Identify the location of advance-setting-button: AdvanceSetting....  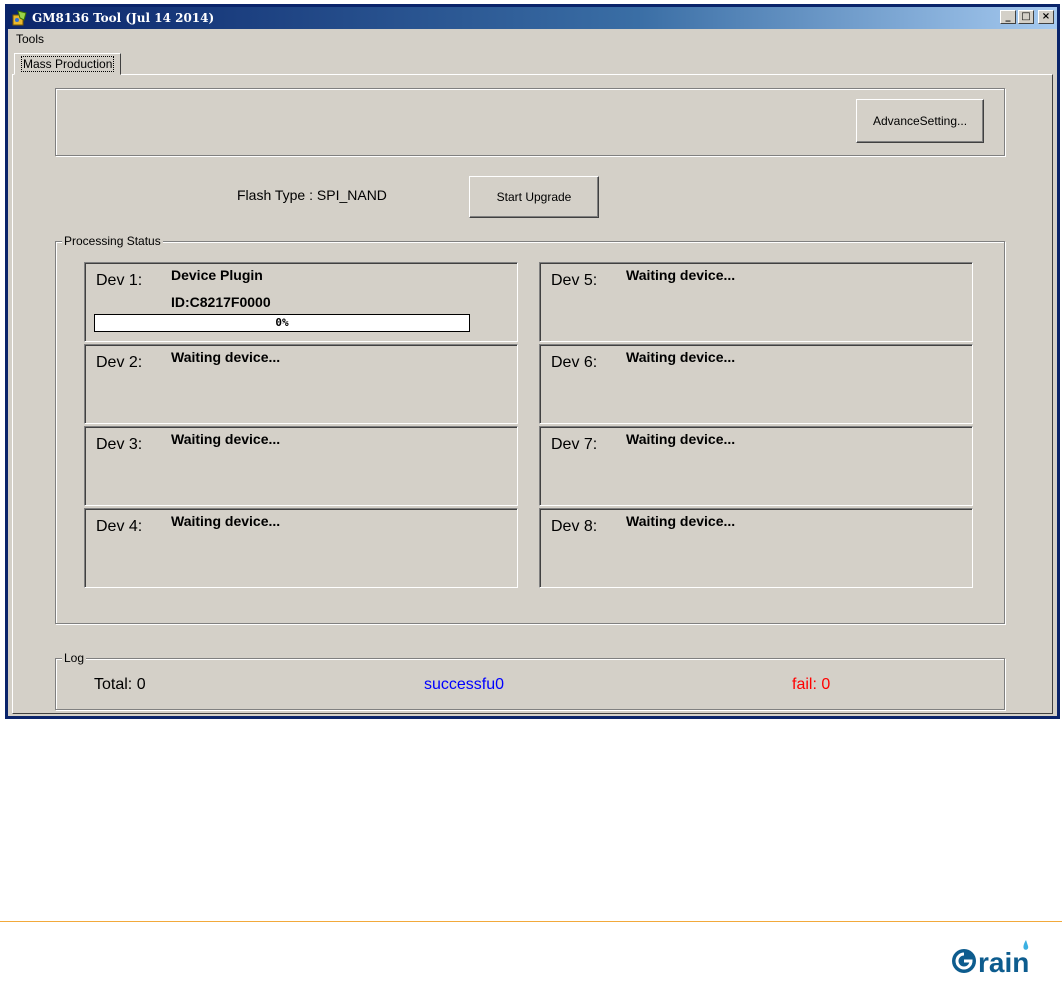
(920, 121).